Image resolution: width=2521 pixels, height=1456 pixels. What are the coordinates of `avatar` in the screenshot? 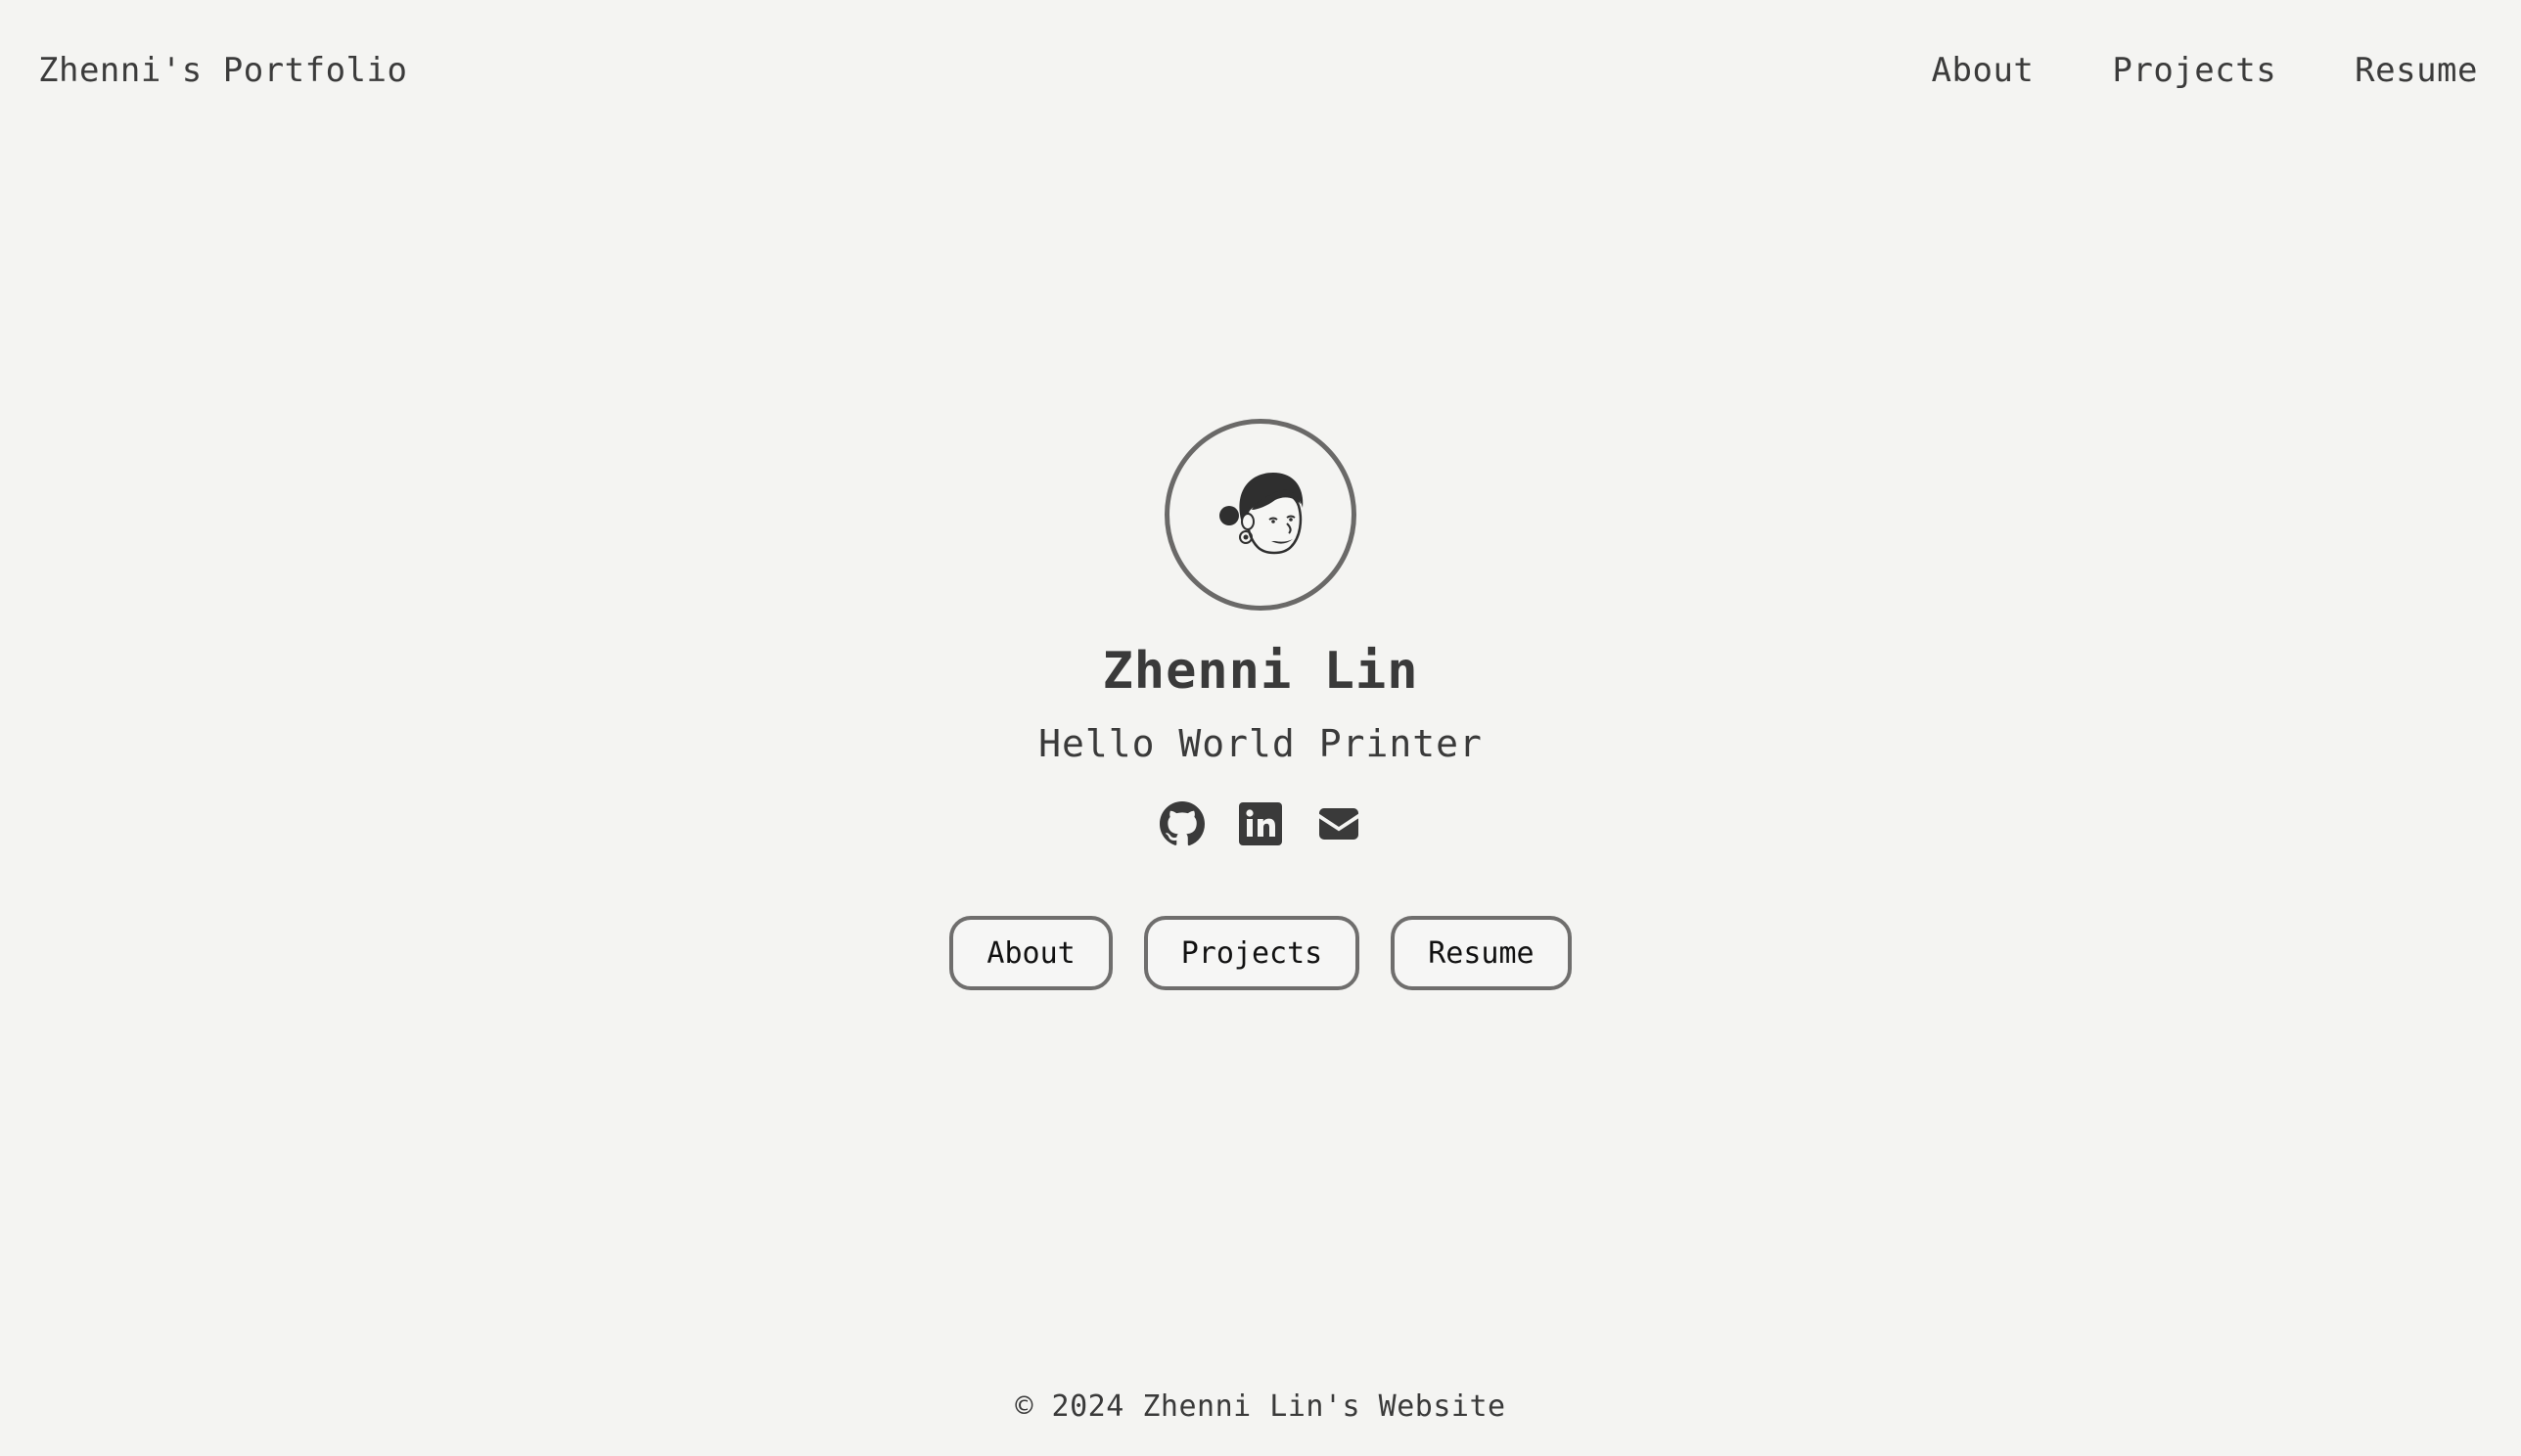 It's located at (1260, 515).